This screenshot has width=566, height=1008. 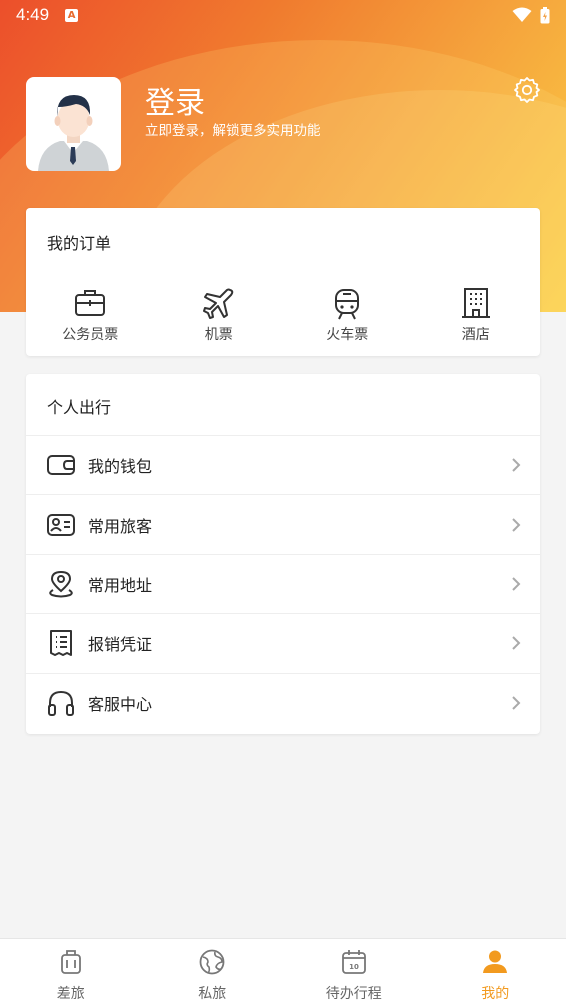 I want to click on status-time: 4:49, so click(x=33, y=14).